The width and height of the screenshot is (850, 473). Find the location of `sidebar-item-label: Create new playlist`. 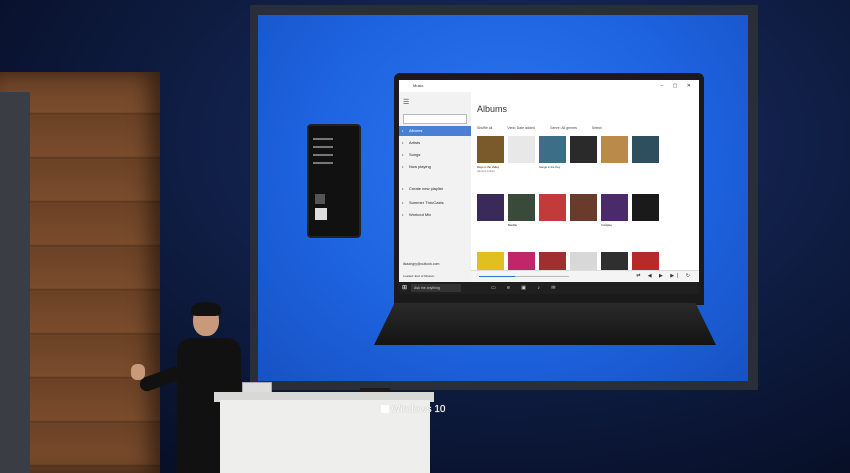

sidebar-item-label: Create new playlist is located at coordinates (426, 188).